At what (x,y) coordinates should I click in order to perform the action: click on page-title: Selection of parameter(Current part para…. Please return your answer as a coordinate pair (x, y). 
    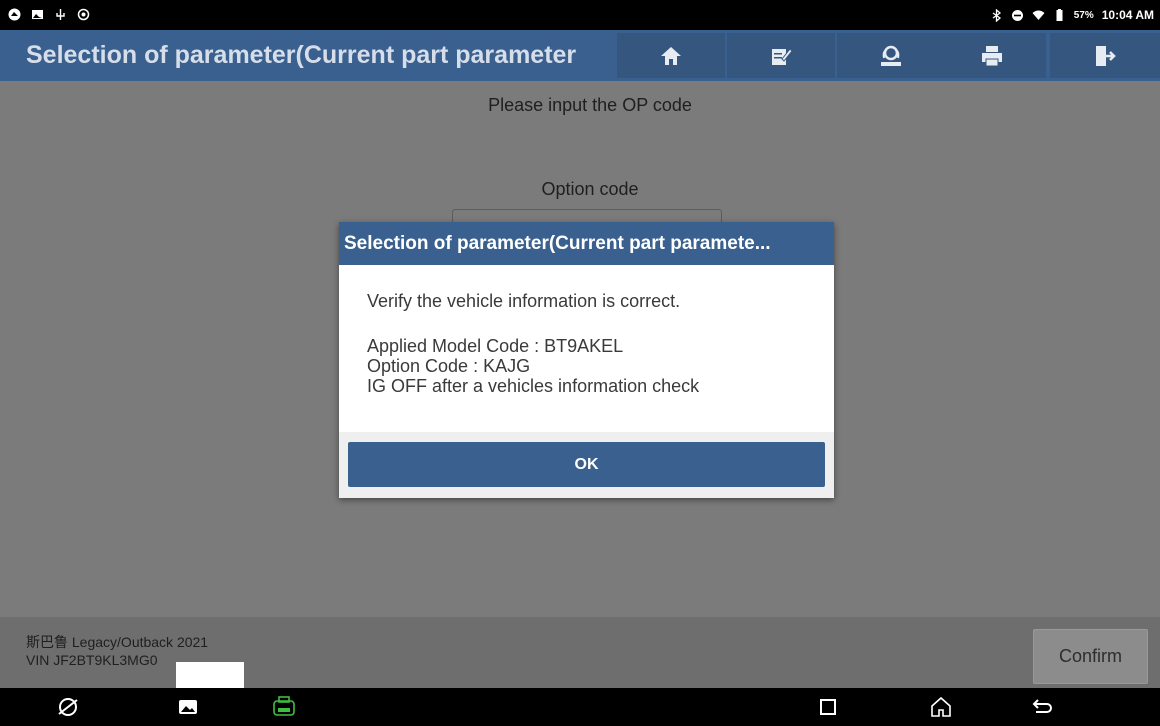
    Looking at the image, I should click on (301, 55).